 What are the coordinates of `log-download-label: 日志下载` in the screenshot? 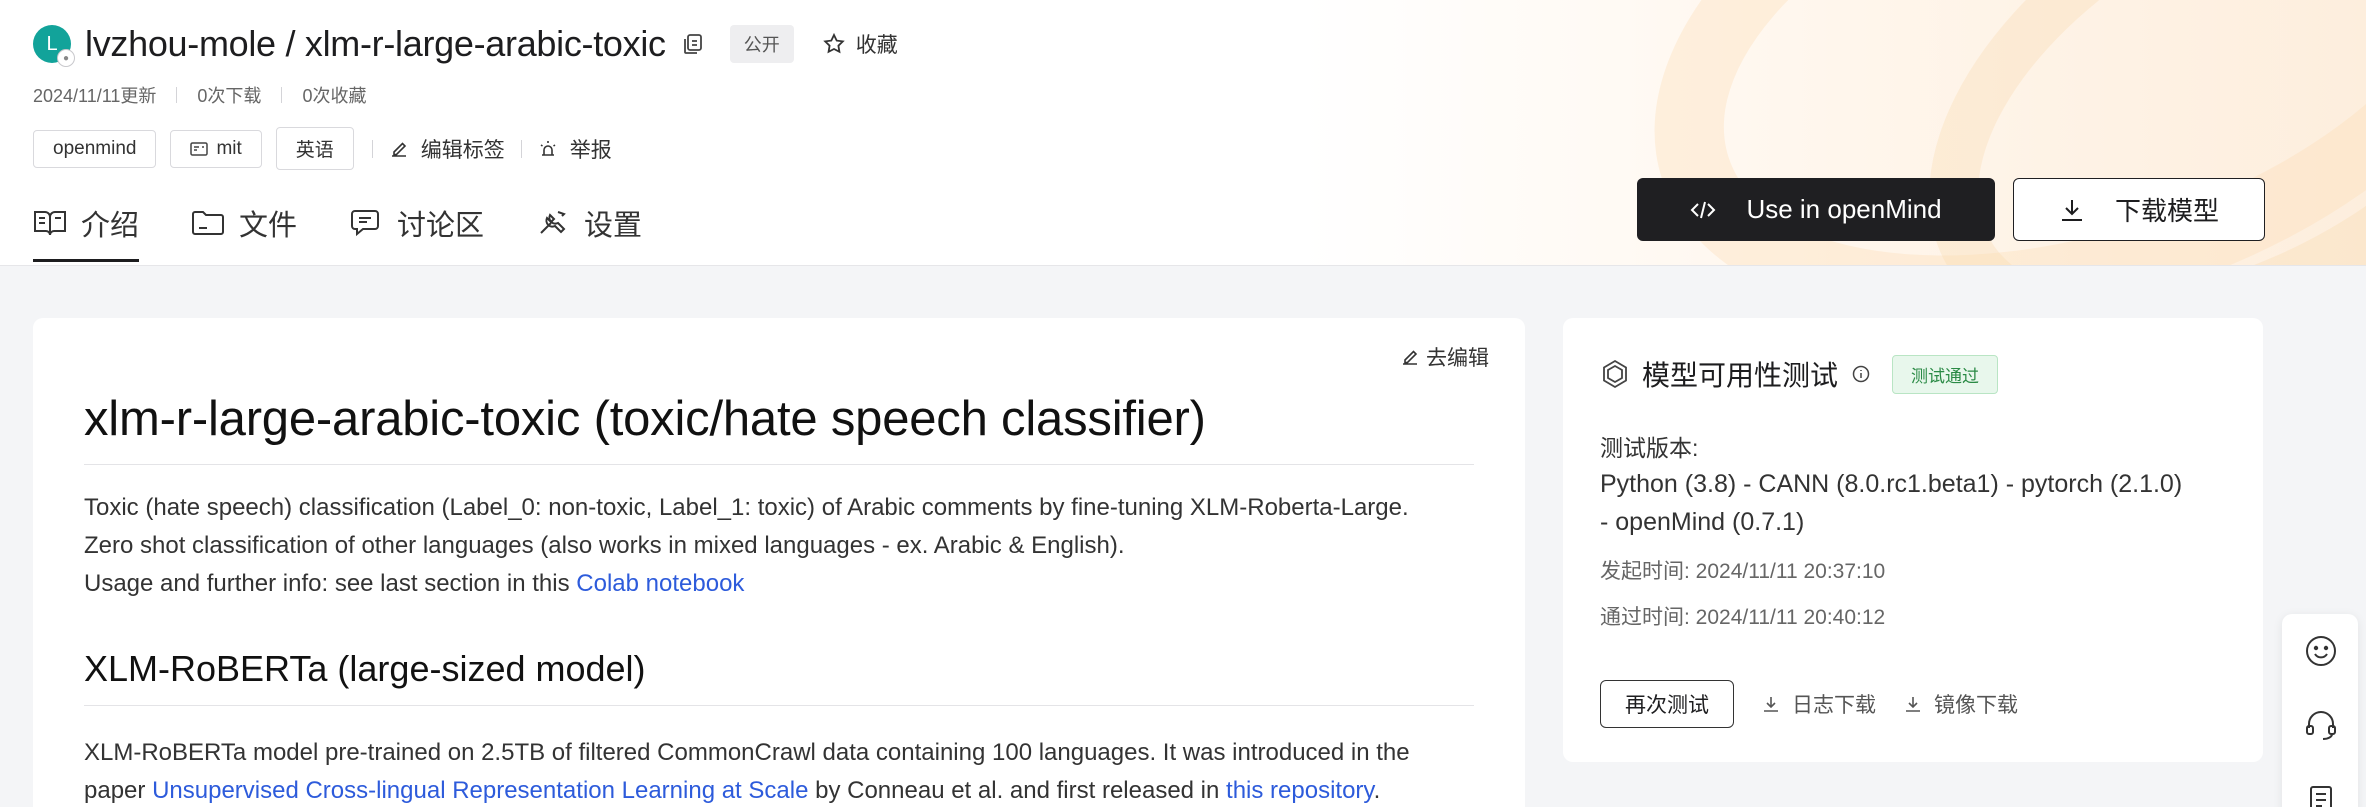 It's located at (1834, 705).